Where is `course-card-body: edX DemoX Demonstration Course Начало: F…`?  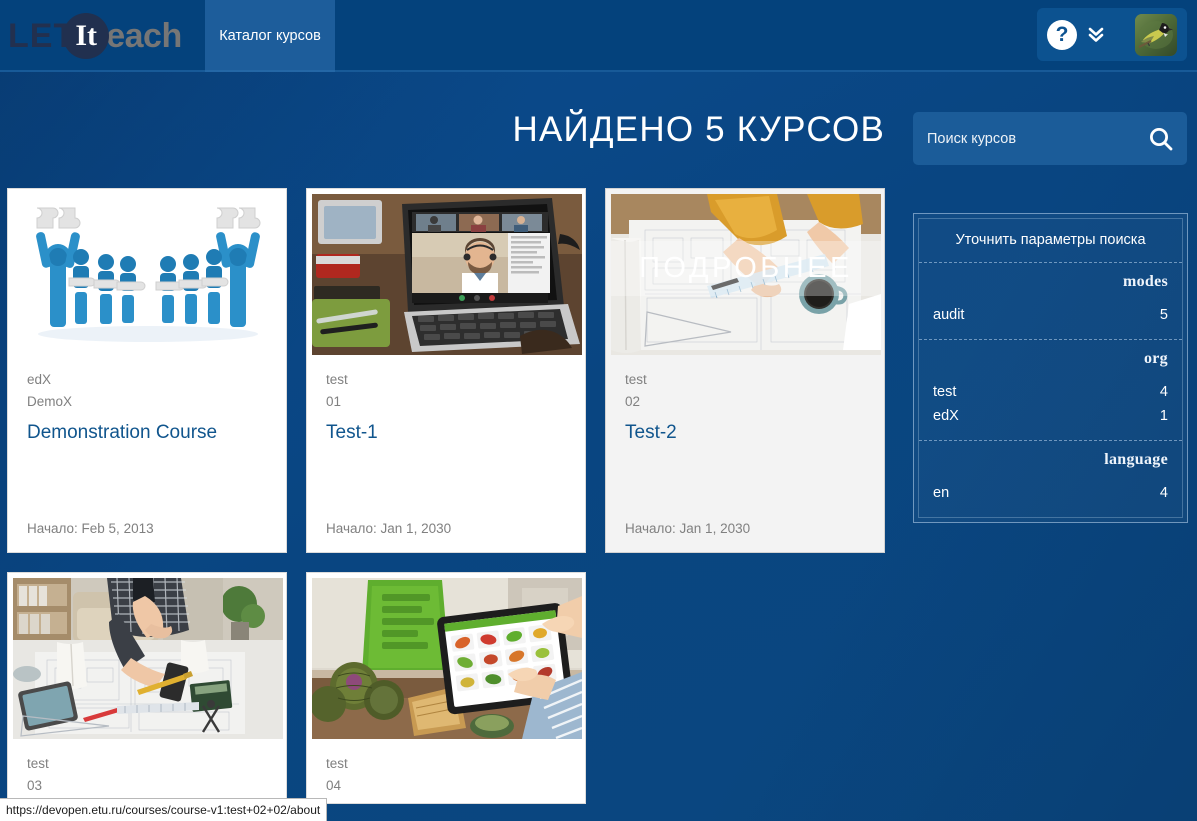 course-card-body: edX DemoX Demonstration Course Начало: F… is located at coordinates (147, 453).